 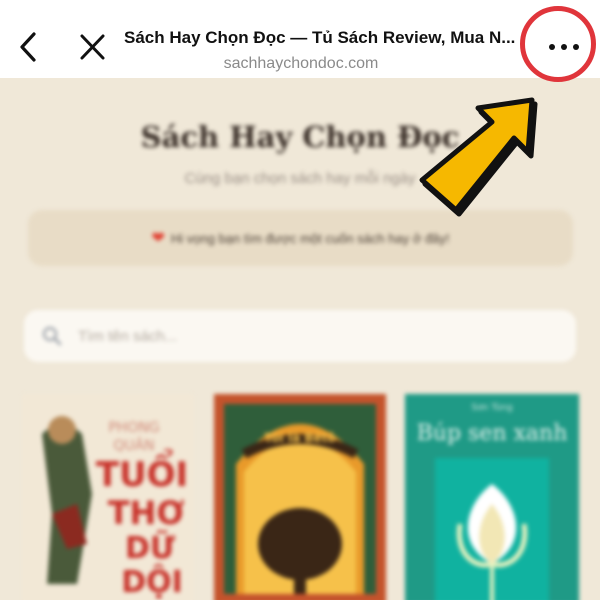 I want to click on close-icon, so click(x=92, y=47).